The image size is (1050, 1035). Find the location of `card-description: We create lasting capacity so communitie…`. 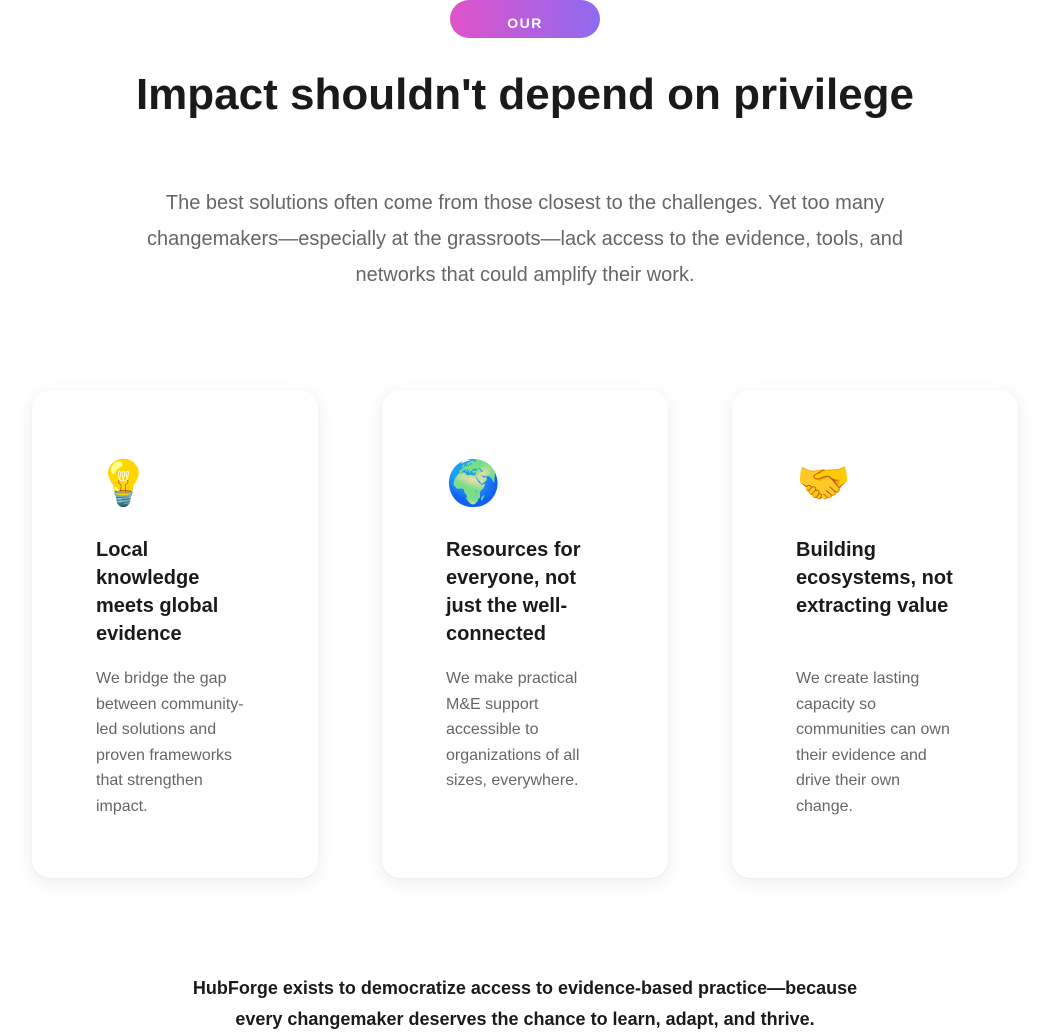

card-description: We create lasting capacity so communitie… is located at coordinates (873, 742).